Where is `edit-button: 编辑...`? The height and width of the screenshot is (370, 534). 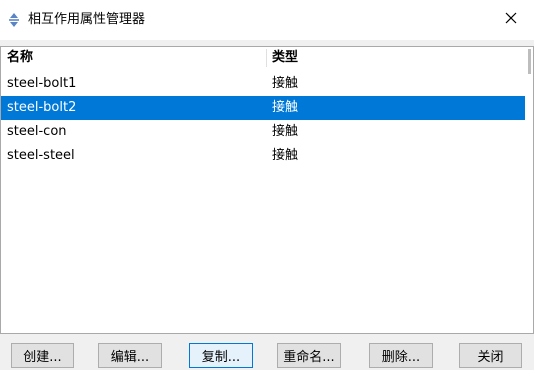 edit-button: 编辑... is located at coordinates (130, 355).